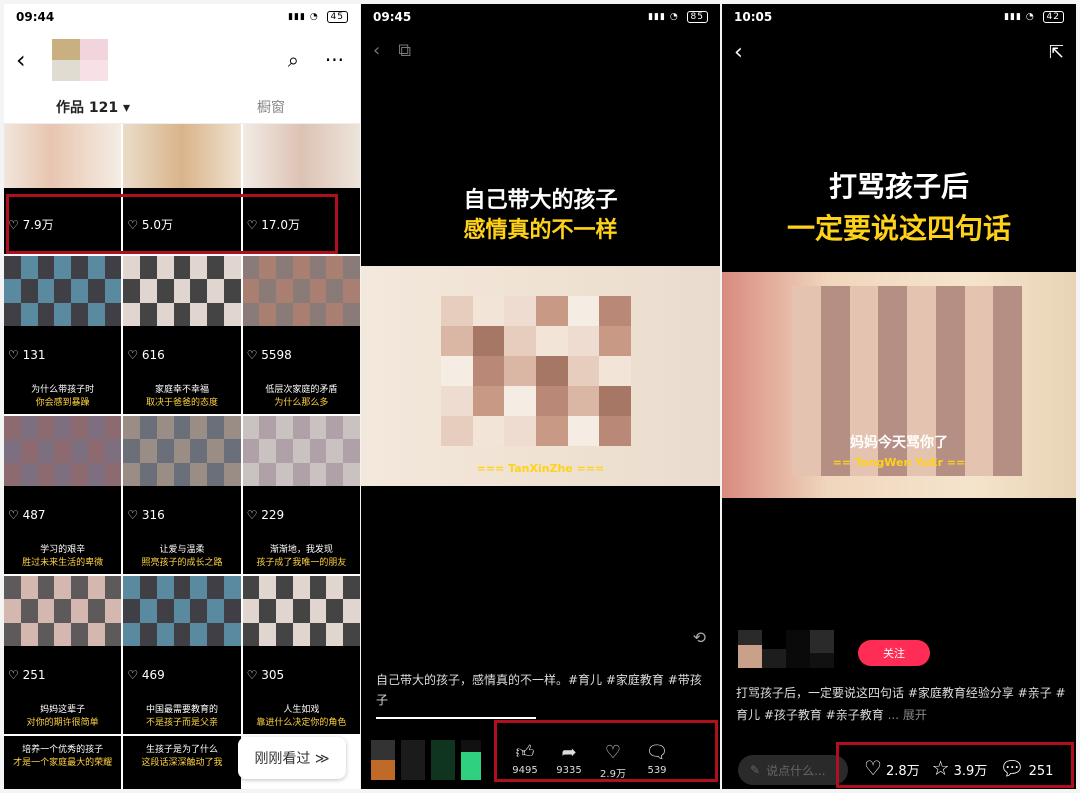  What do you see at coordinates (181, 716) in the screenshot?
I see `tile-caption: 中国最需要教育的 不是孩子而是父亲` at bounding box center [181, 716].